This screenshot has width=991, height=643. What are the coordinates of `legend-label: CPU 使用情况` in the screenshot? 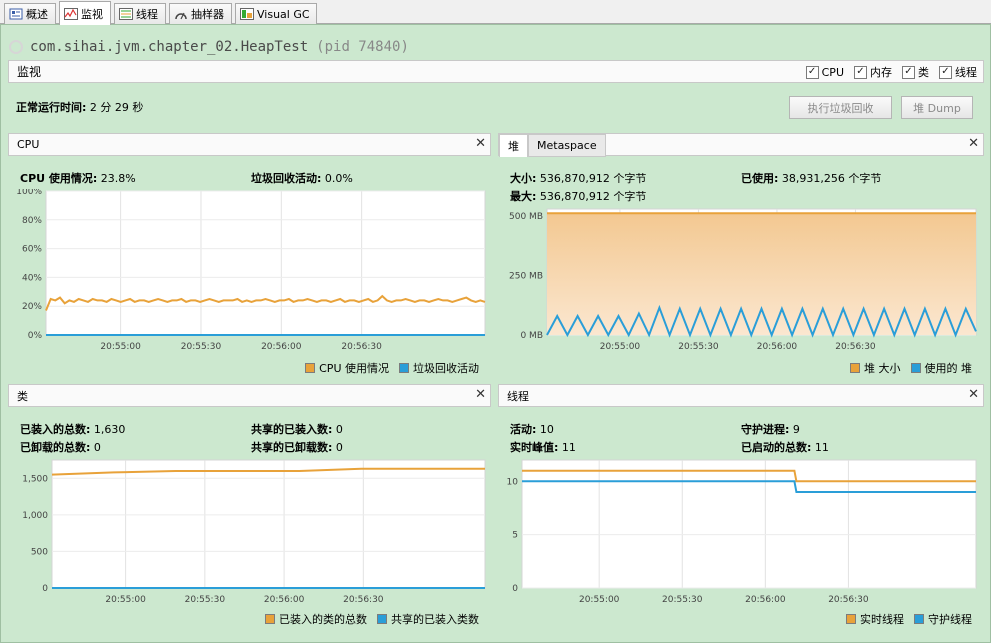 It's located at (354, 368).